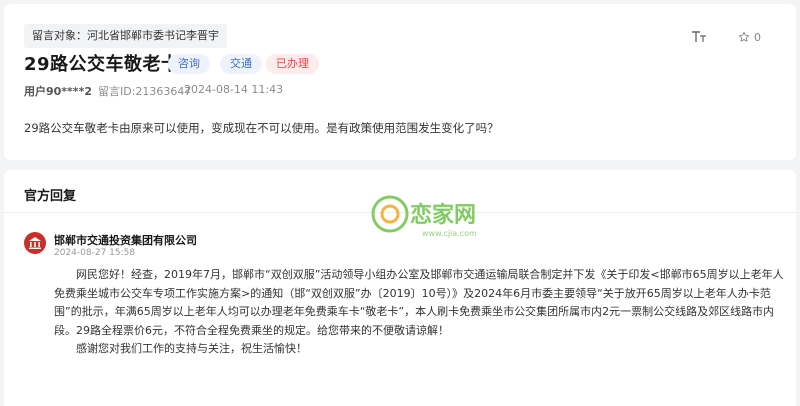  I want to click on favorite-button: 0, so click(749, 37).